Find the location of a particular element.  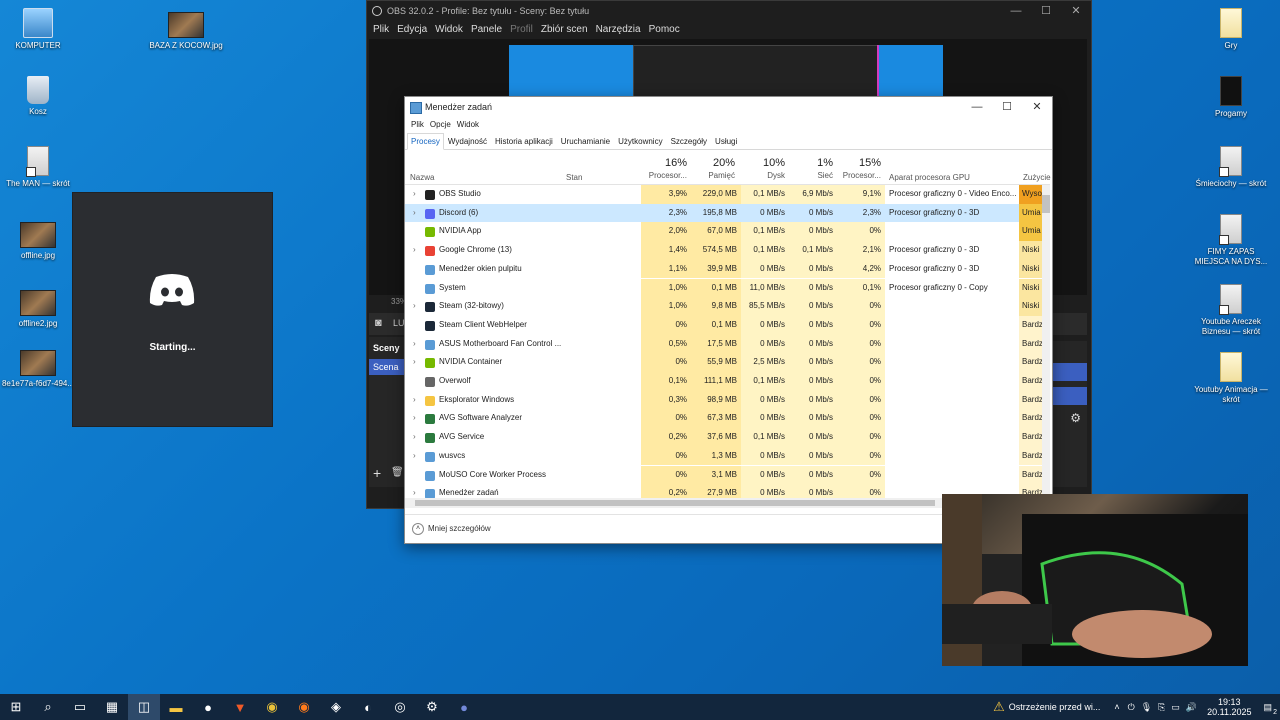

desktop-icon-smieciochy: Śmieciochy — skrót is located at coordinates (1231, 167).